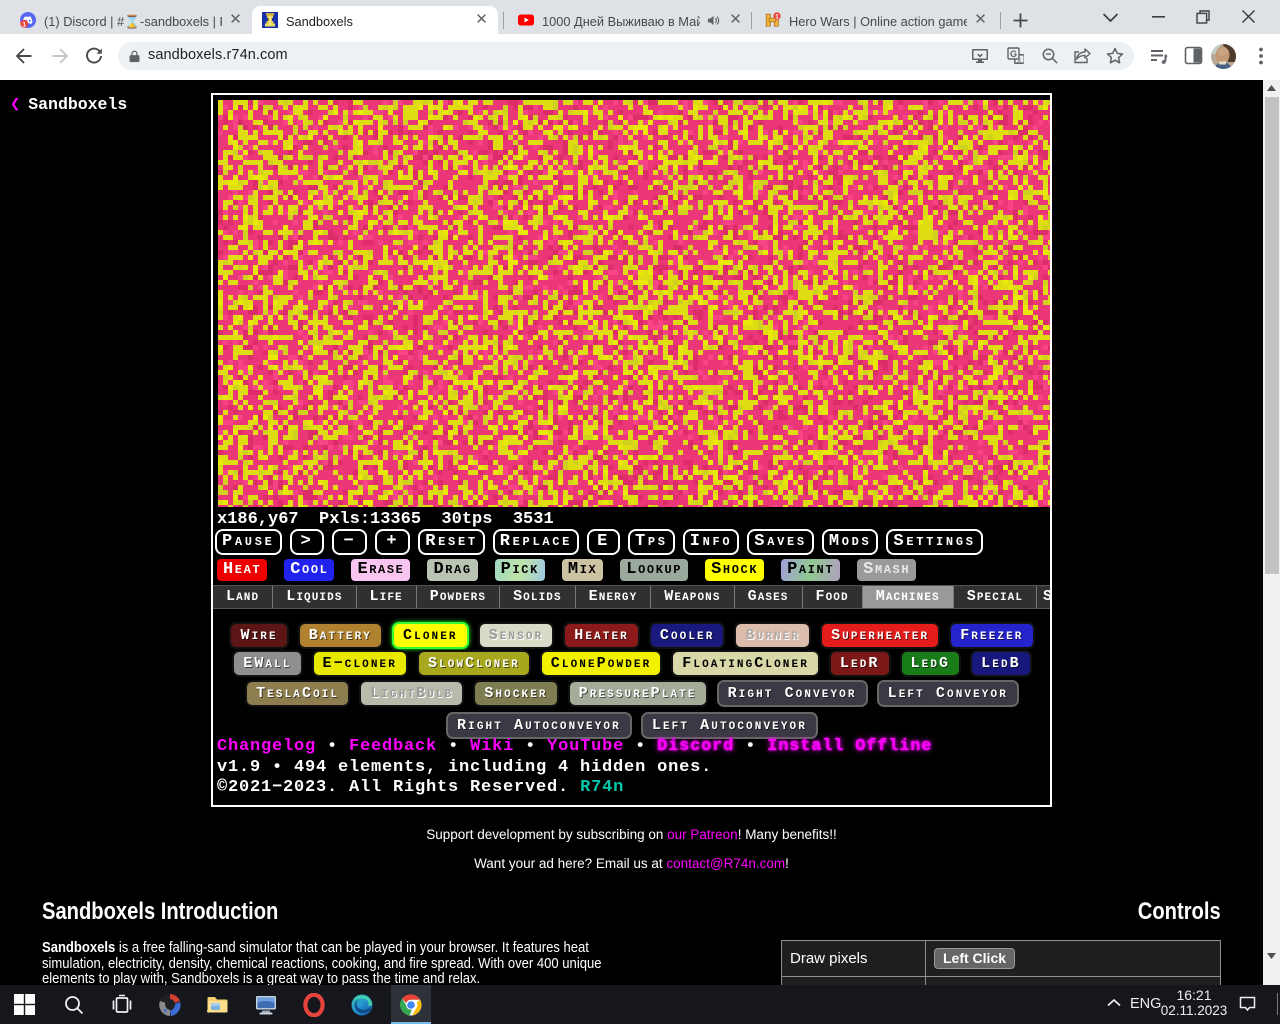 This screenshot has height=1024, width=1280. What do you see at coordinates (1019, 59) in the screenshot?
I see `svg-text: x` at bounding box center [1019, 59].